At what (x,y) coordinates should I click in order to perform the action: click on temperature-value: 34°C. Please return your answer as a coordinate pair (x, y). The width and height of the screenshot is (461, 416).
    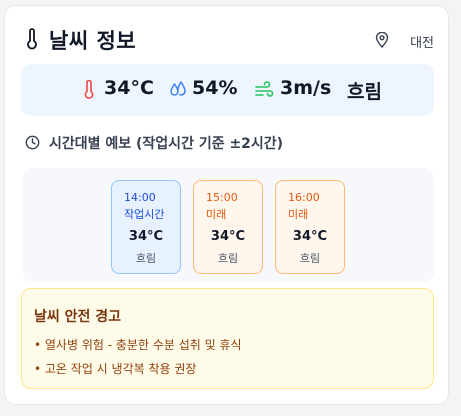
    Looking at the image, I should click on (129, 88).